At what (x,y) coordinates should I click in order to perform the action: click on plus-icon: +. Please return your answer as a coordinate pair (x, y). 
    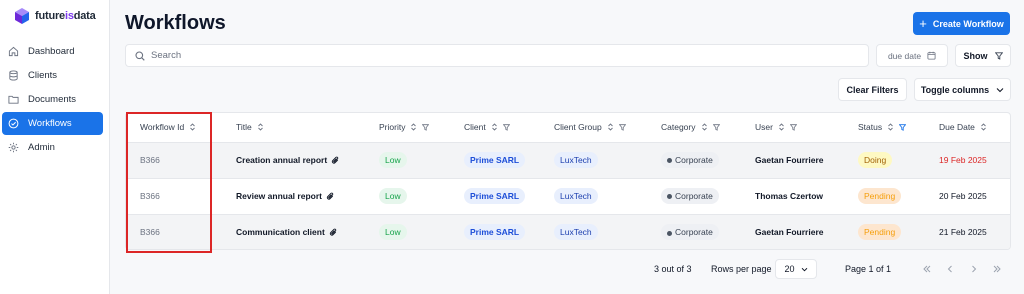
    Looking at the image, I should click on (923, 23).